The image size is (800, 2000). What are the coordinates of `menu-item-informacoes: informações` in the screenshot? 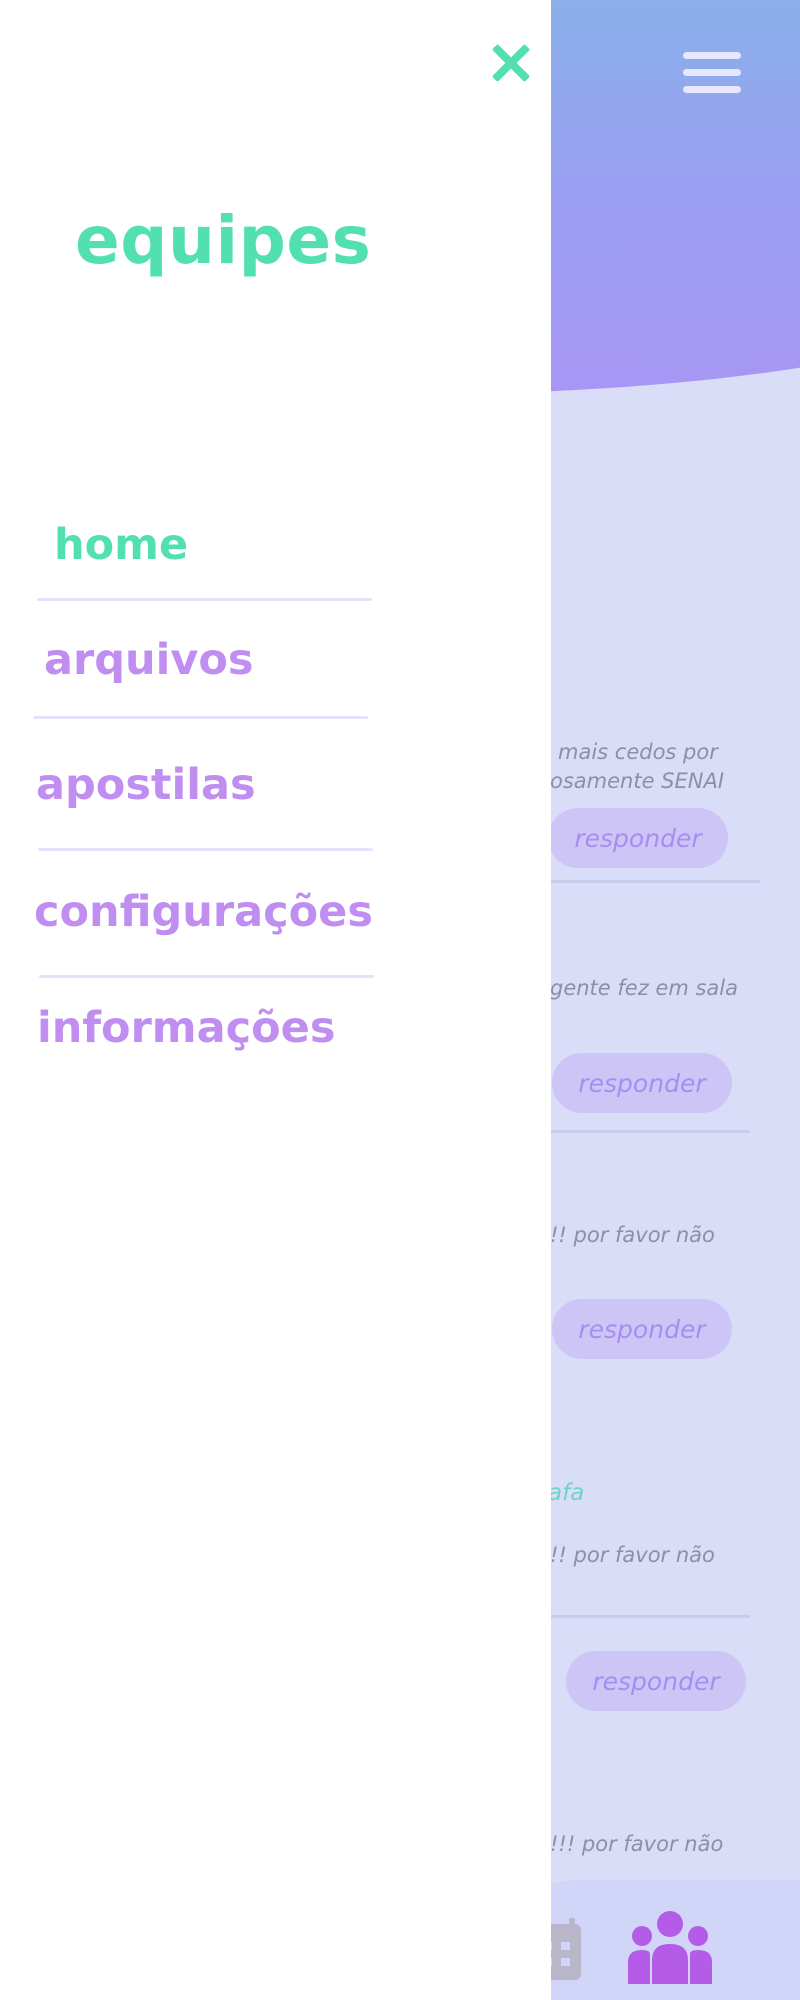 It's located at (186, 1028).